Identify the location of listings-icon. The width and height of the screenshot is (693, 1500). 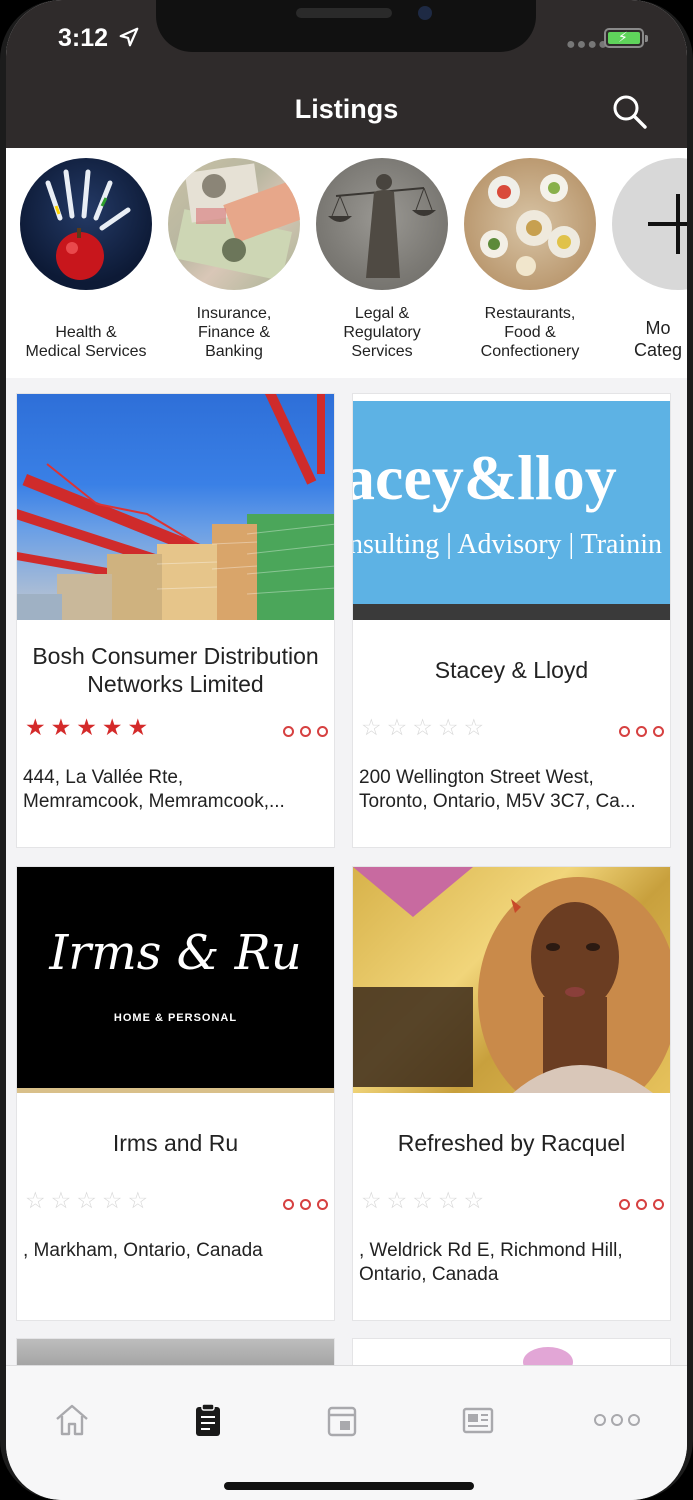
(208, 1420).